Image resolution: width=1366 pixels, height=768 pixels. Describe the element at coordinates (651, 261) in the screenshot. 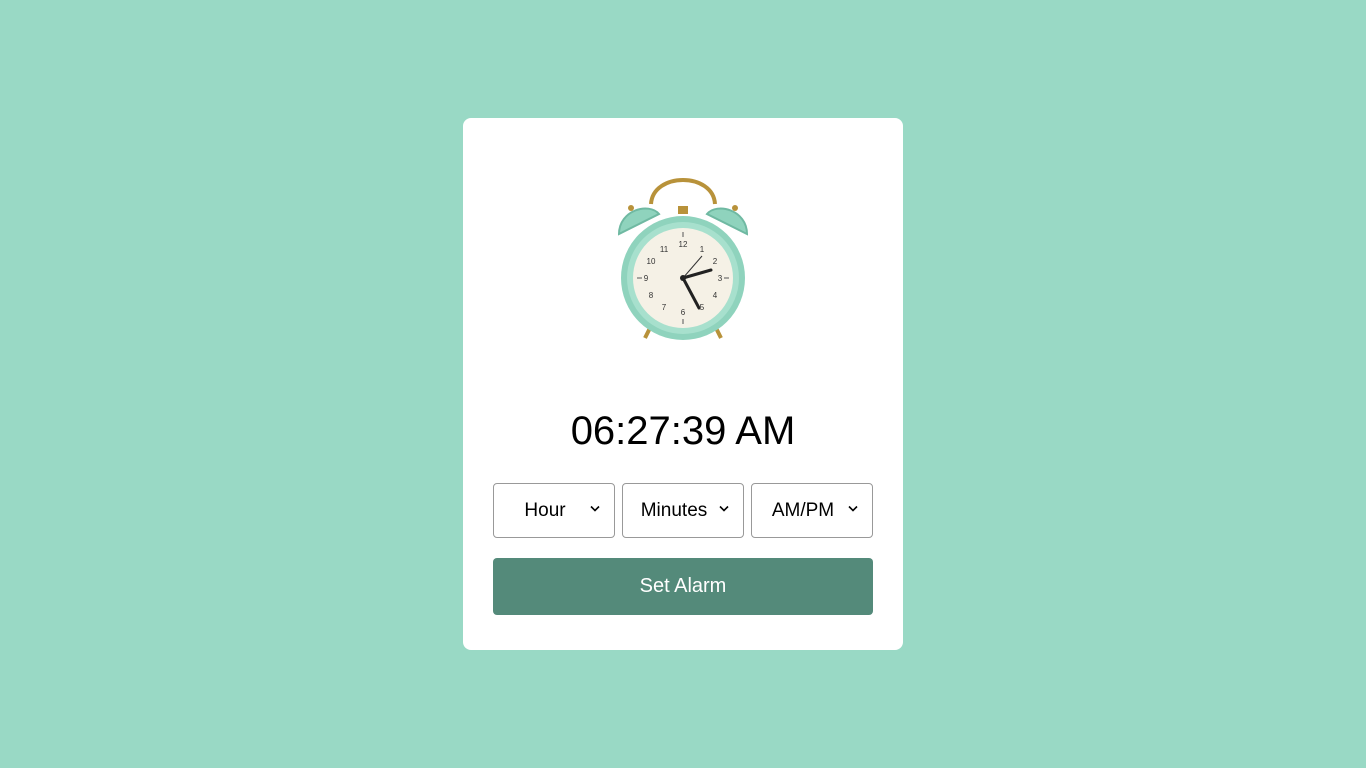

I see `svg-text: 10` at that location.